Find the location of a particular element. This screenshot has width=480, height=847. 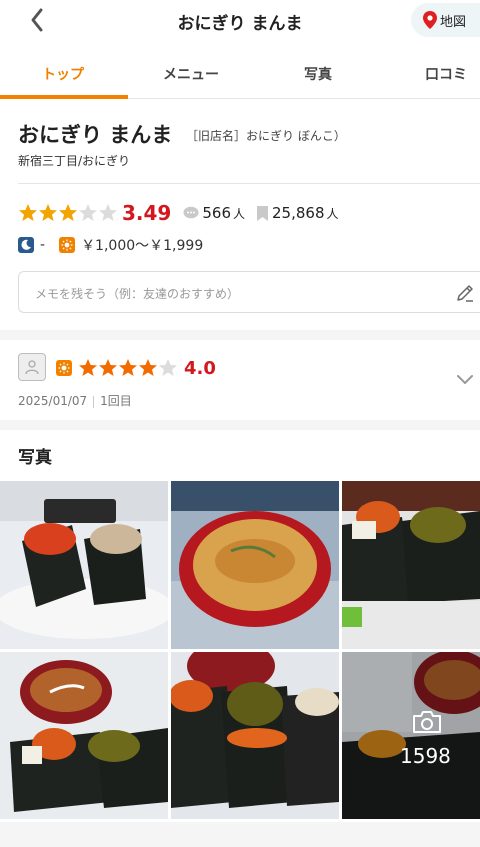

shop-name: おにぎり まんま is located at coordinates (95, 135).